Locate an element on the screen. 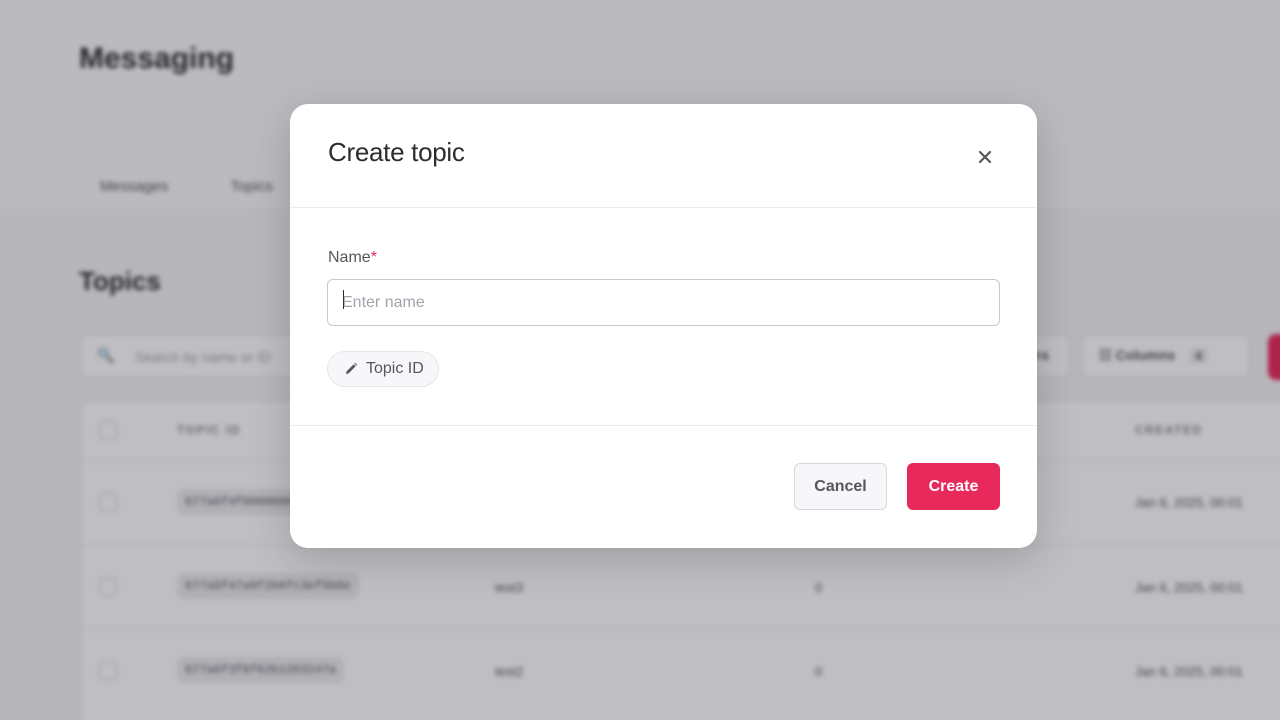 Image resolution: width=1280 pixels, height=720 pixels. create-button: Create is located at coordinates (953, 486).